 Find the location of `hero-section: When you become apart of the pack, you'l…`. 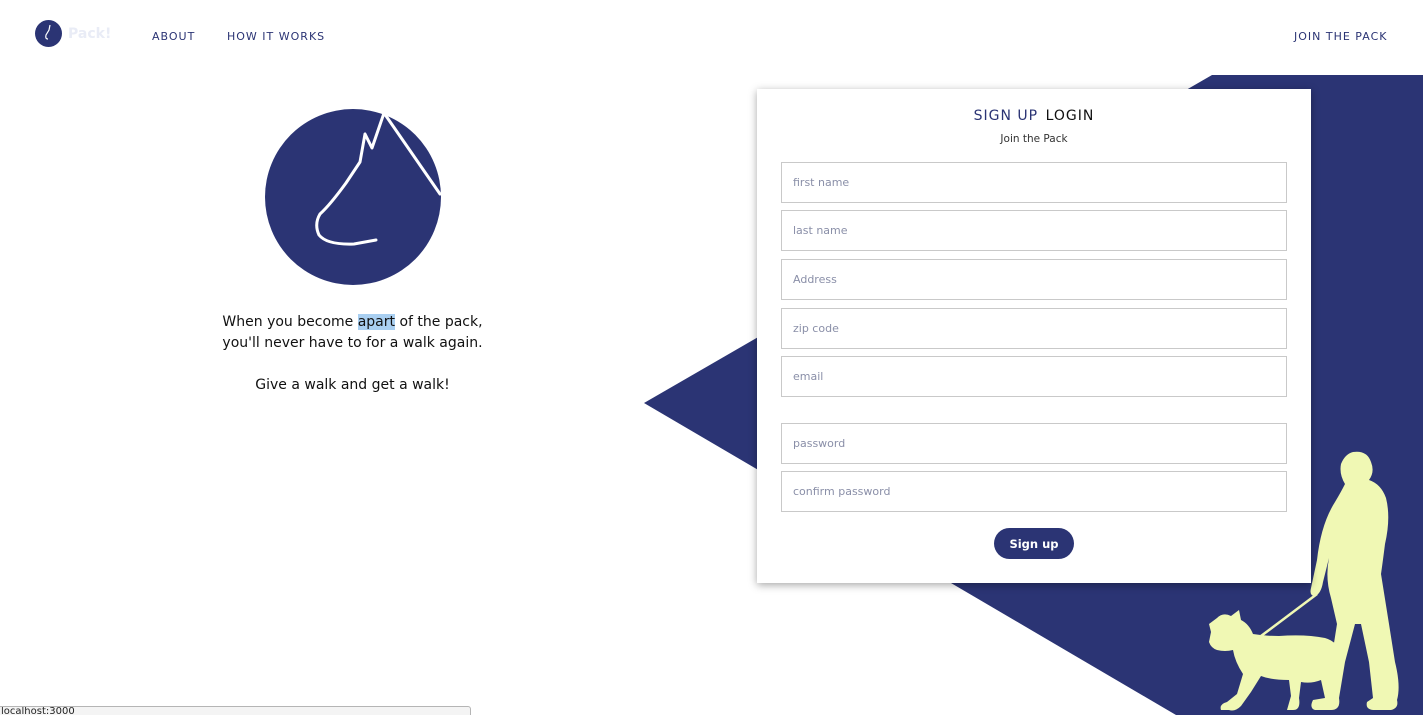

hero-section: When you become apart of the pack, you'l… is located at coordinates (352, 252).